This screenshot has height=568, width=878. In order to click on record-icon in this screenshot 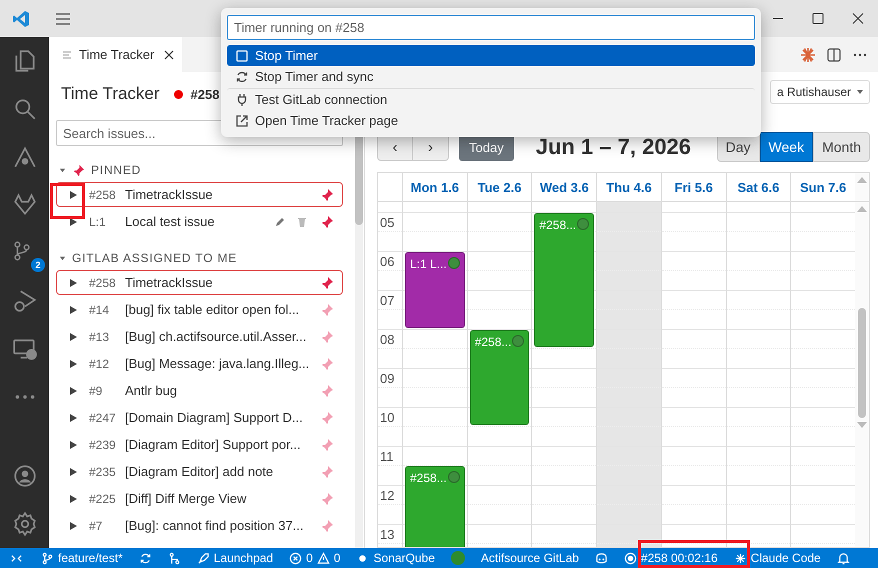, I will do `click(630, 558)`.